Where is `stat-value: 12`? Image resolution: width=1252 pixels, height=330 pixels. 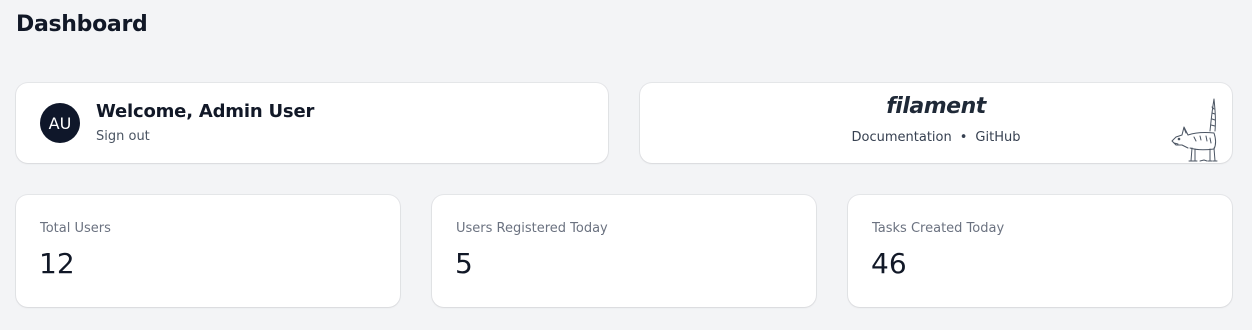 stat-value: 12 is located at coordinates (57, 263).